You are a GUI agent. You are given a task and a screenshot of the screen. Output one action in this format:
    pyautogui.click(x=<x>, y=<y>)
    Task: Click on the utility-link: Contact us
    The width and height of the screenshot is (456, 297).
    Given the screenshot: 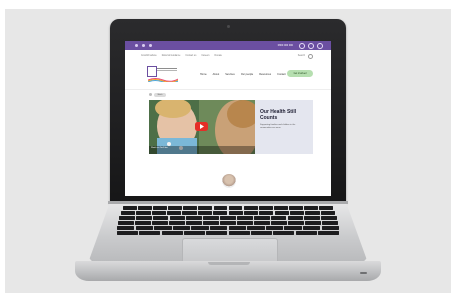 What is the action you would take?
    pyautogui.click(x=190, y=56)
    